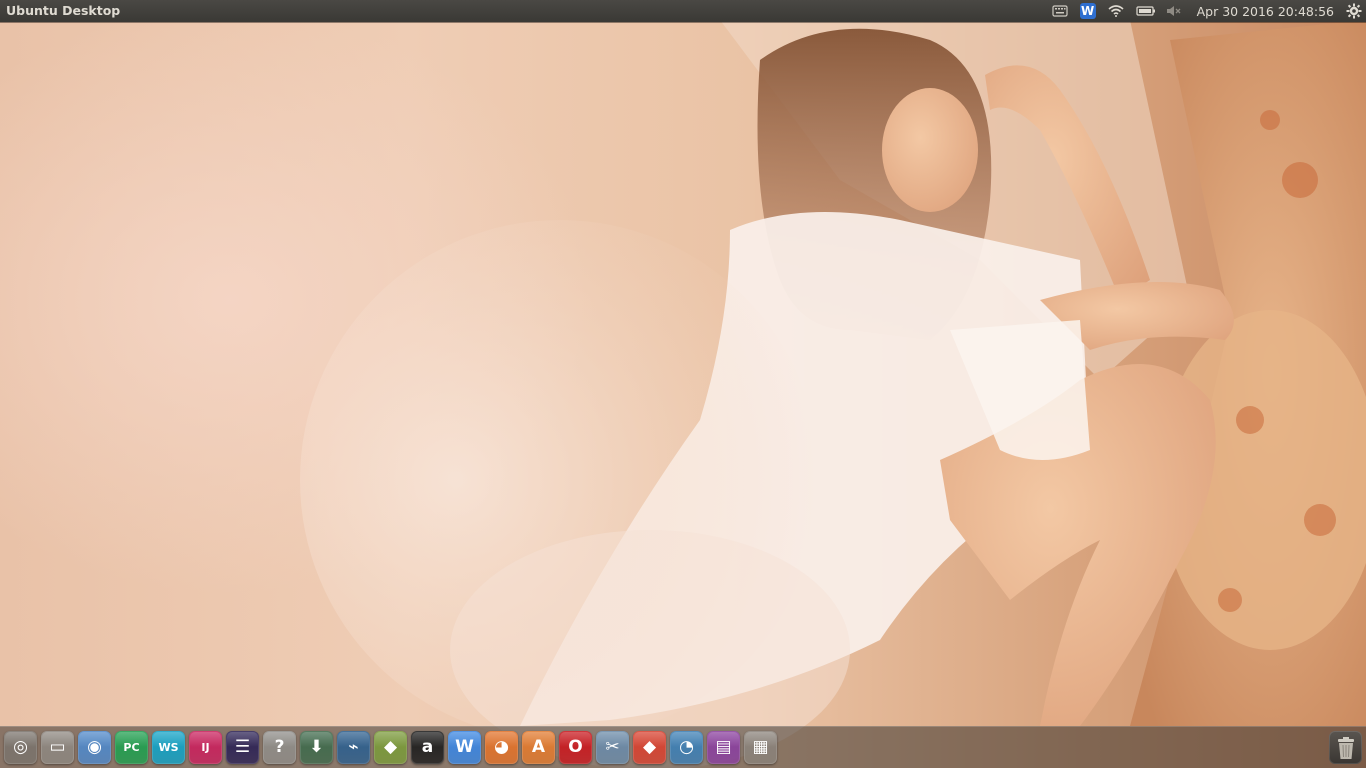 Image resolution: width=1366 pixels, height=768 pixels. I want to click on launcher-item-eclipse: ☰, so click(242, 747).